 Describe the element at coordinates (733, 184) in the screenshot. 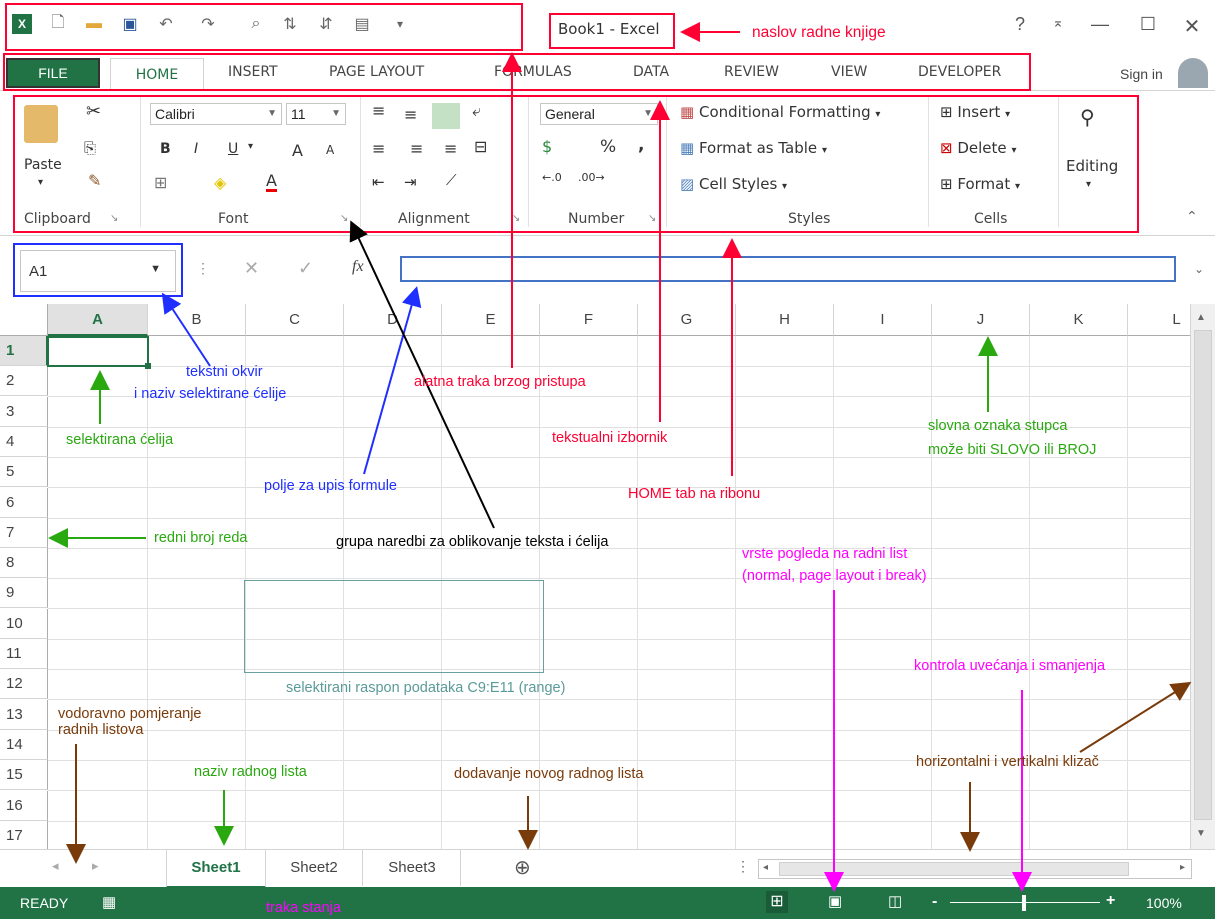

I see `cell-styles-button: ▨ Cell Styles ▾` at that location.